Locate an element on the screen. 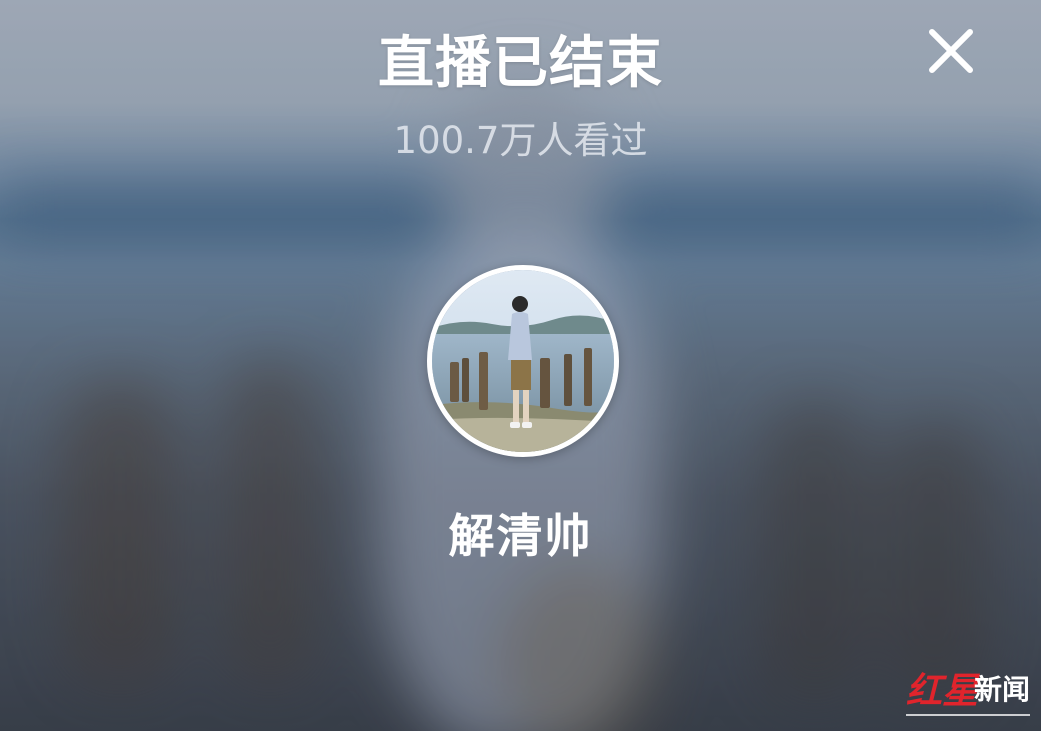 Image resolution: width=1041 pixels, height=731 pixels. avatar-image is located at coordinates (523, 361).